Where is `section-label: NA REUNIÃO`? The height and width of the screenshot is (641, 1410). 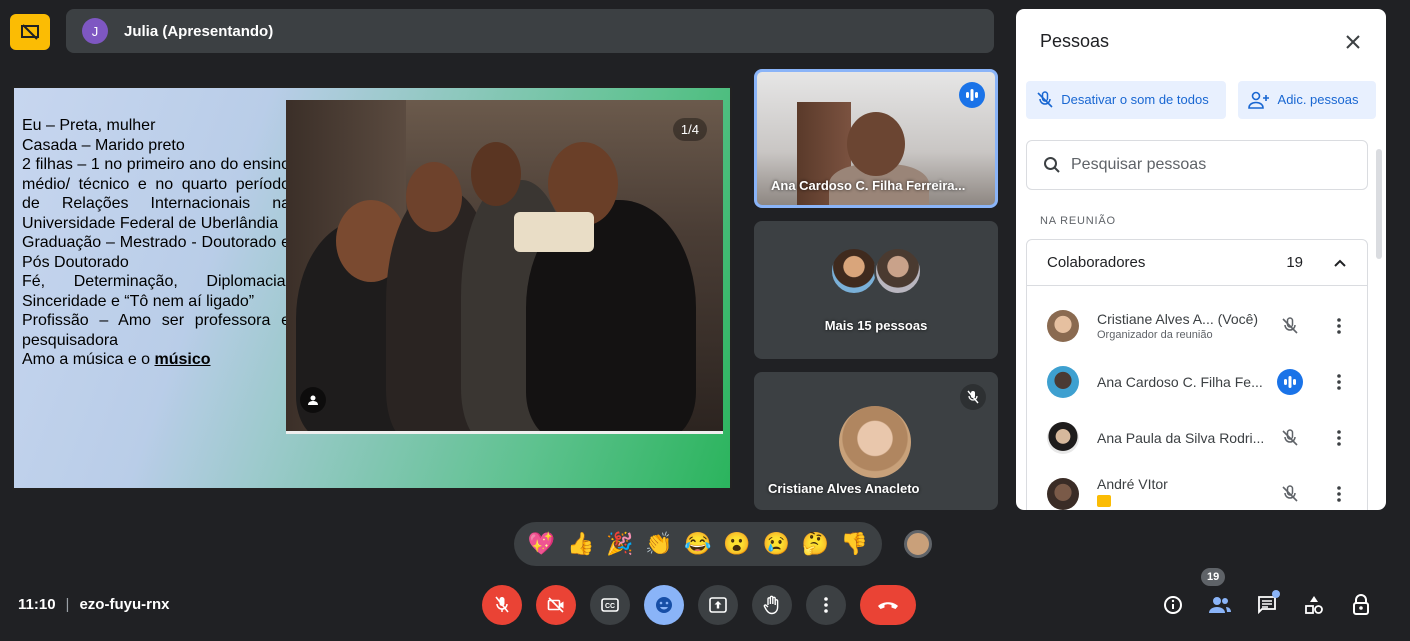 section-label: NA REUNIÃO is located at coordinates (1078, 221).